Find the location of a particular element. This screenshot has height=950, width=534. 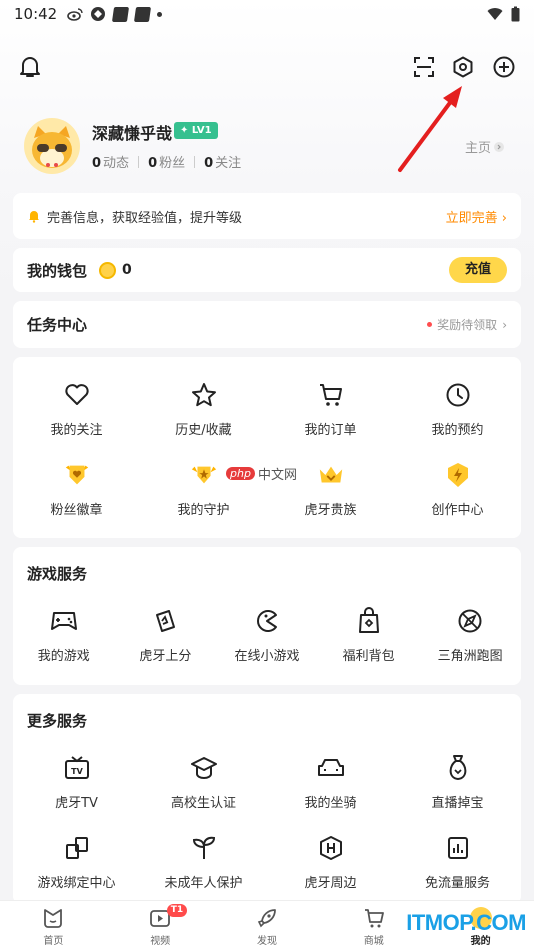

wallet-balance: 0 is located at coordinates (127, 270).